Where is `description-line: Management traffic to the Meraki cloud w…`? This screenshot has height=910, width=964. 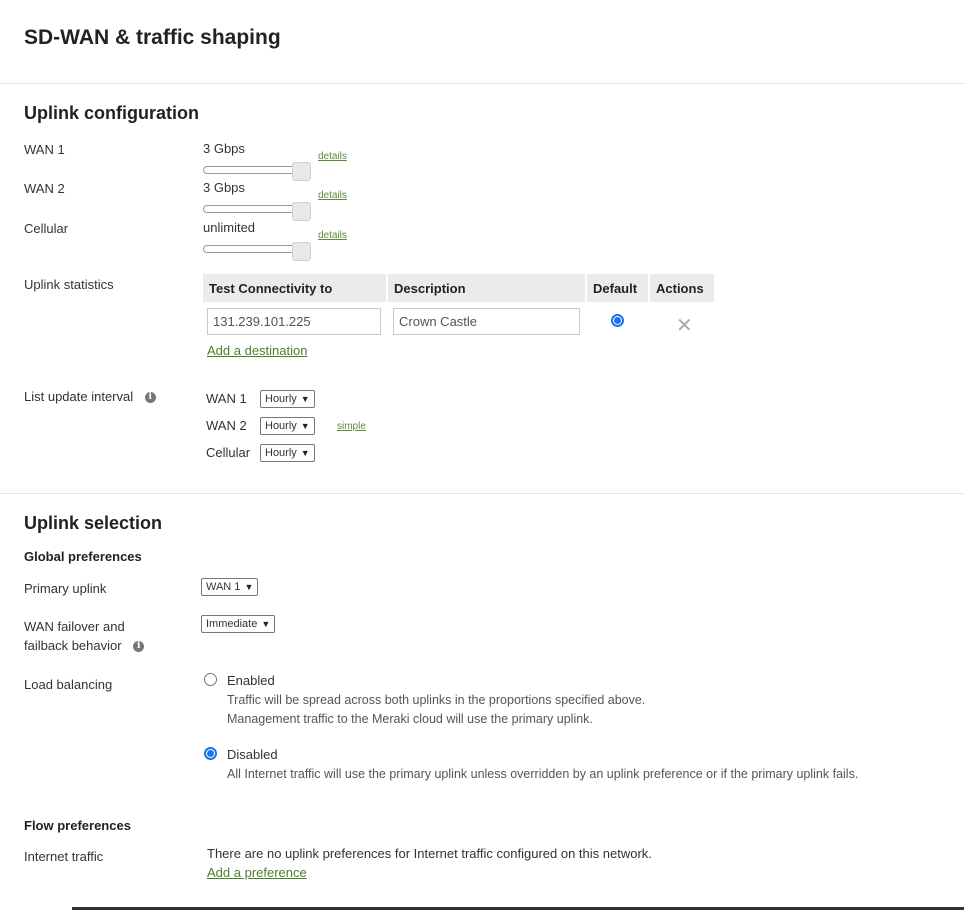
description-line: Management traffic to the Meraki cloud w… is located at coordinates (410, 719).